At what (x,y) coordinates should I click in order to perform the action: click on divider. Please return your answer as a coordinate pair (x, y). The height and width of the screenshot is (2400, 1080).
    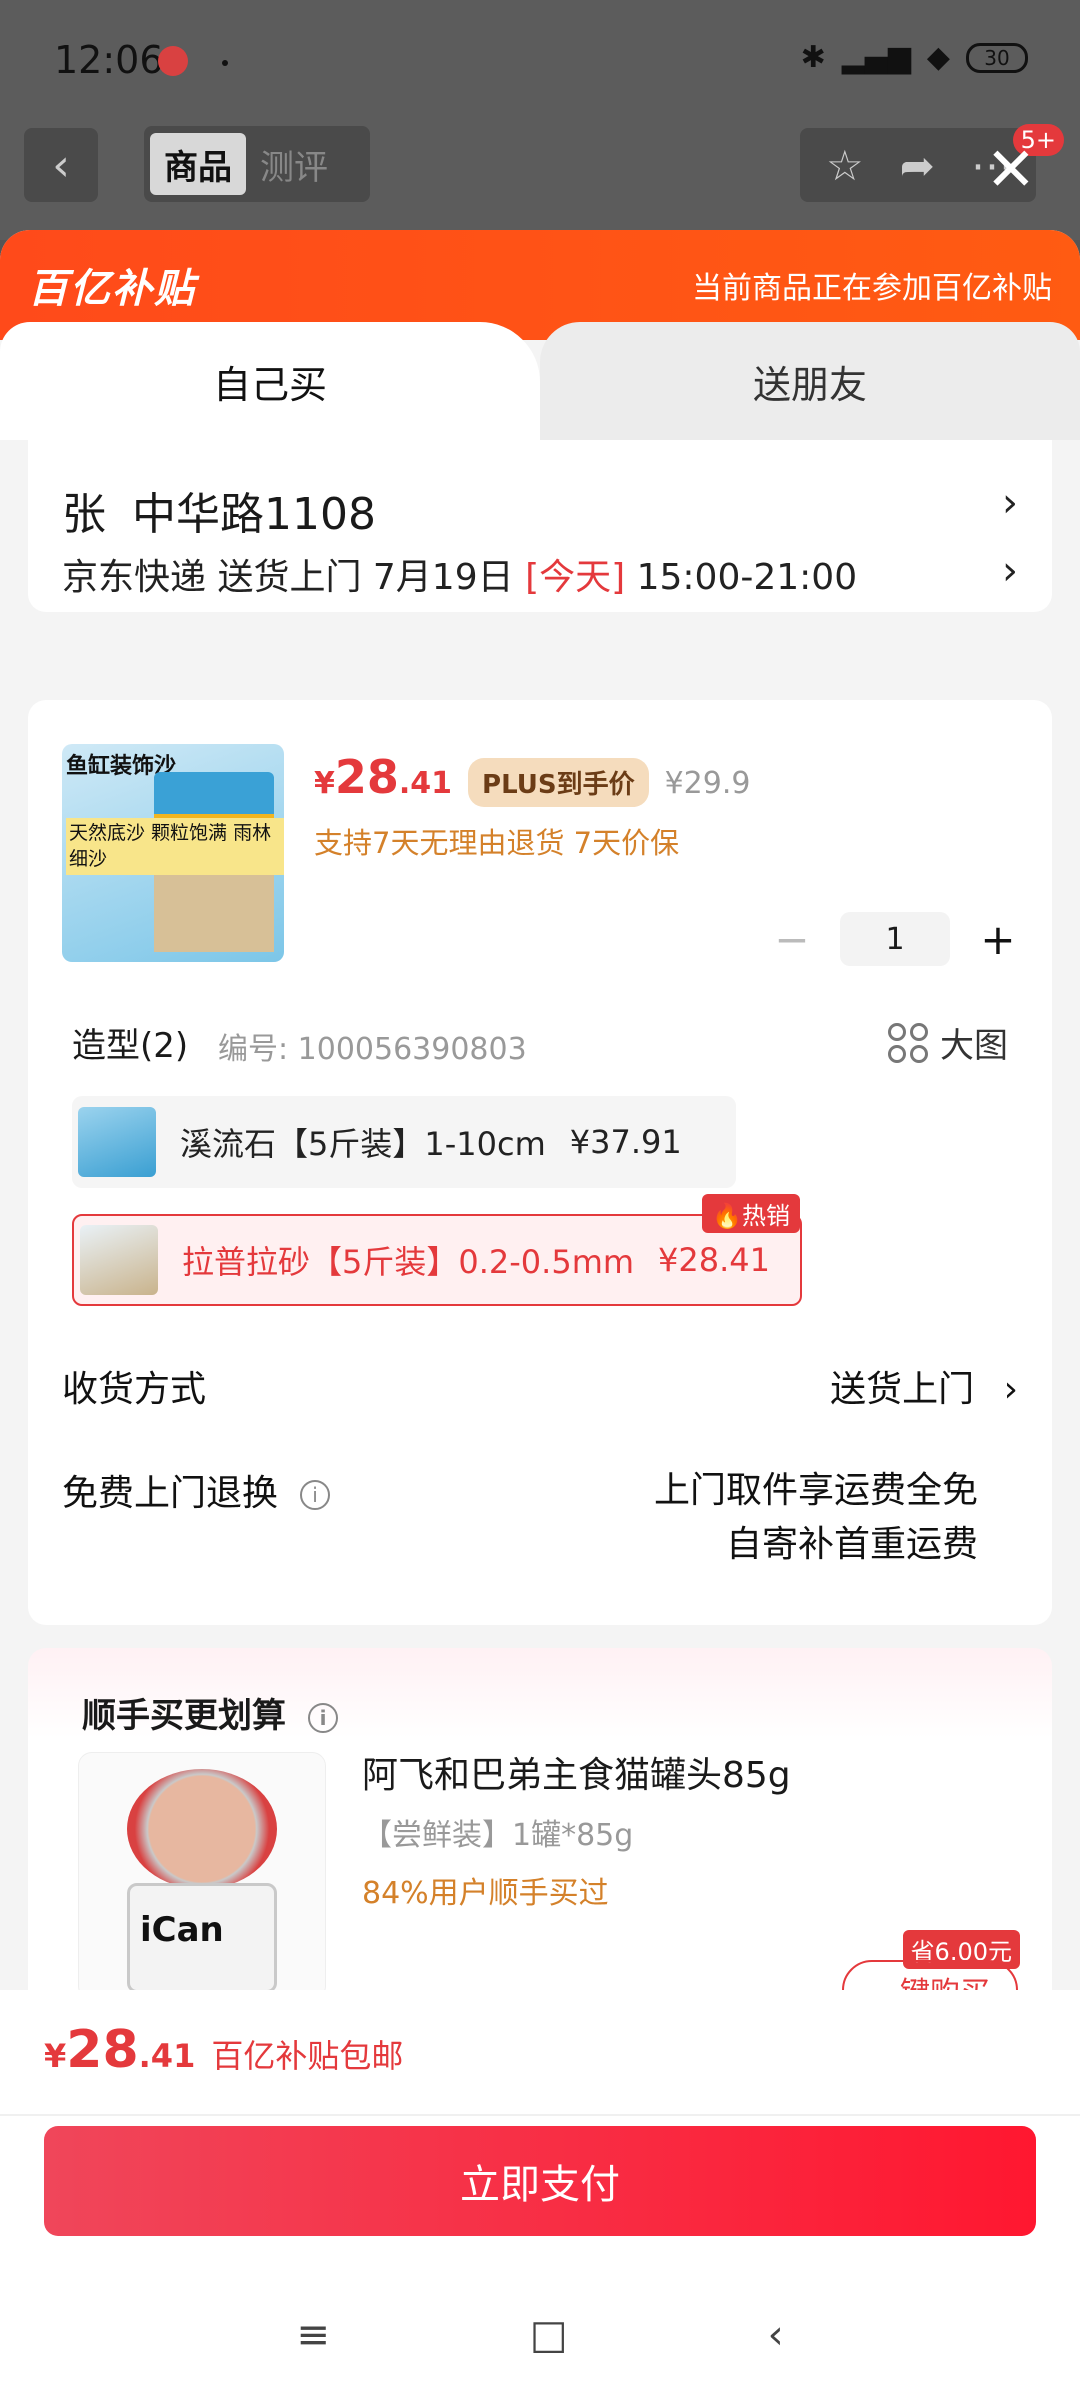
    Looking at the image, I should click on (540, 2115).